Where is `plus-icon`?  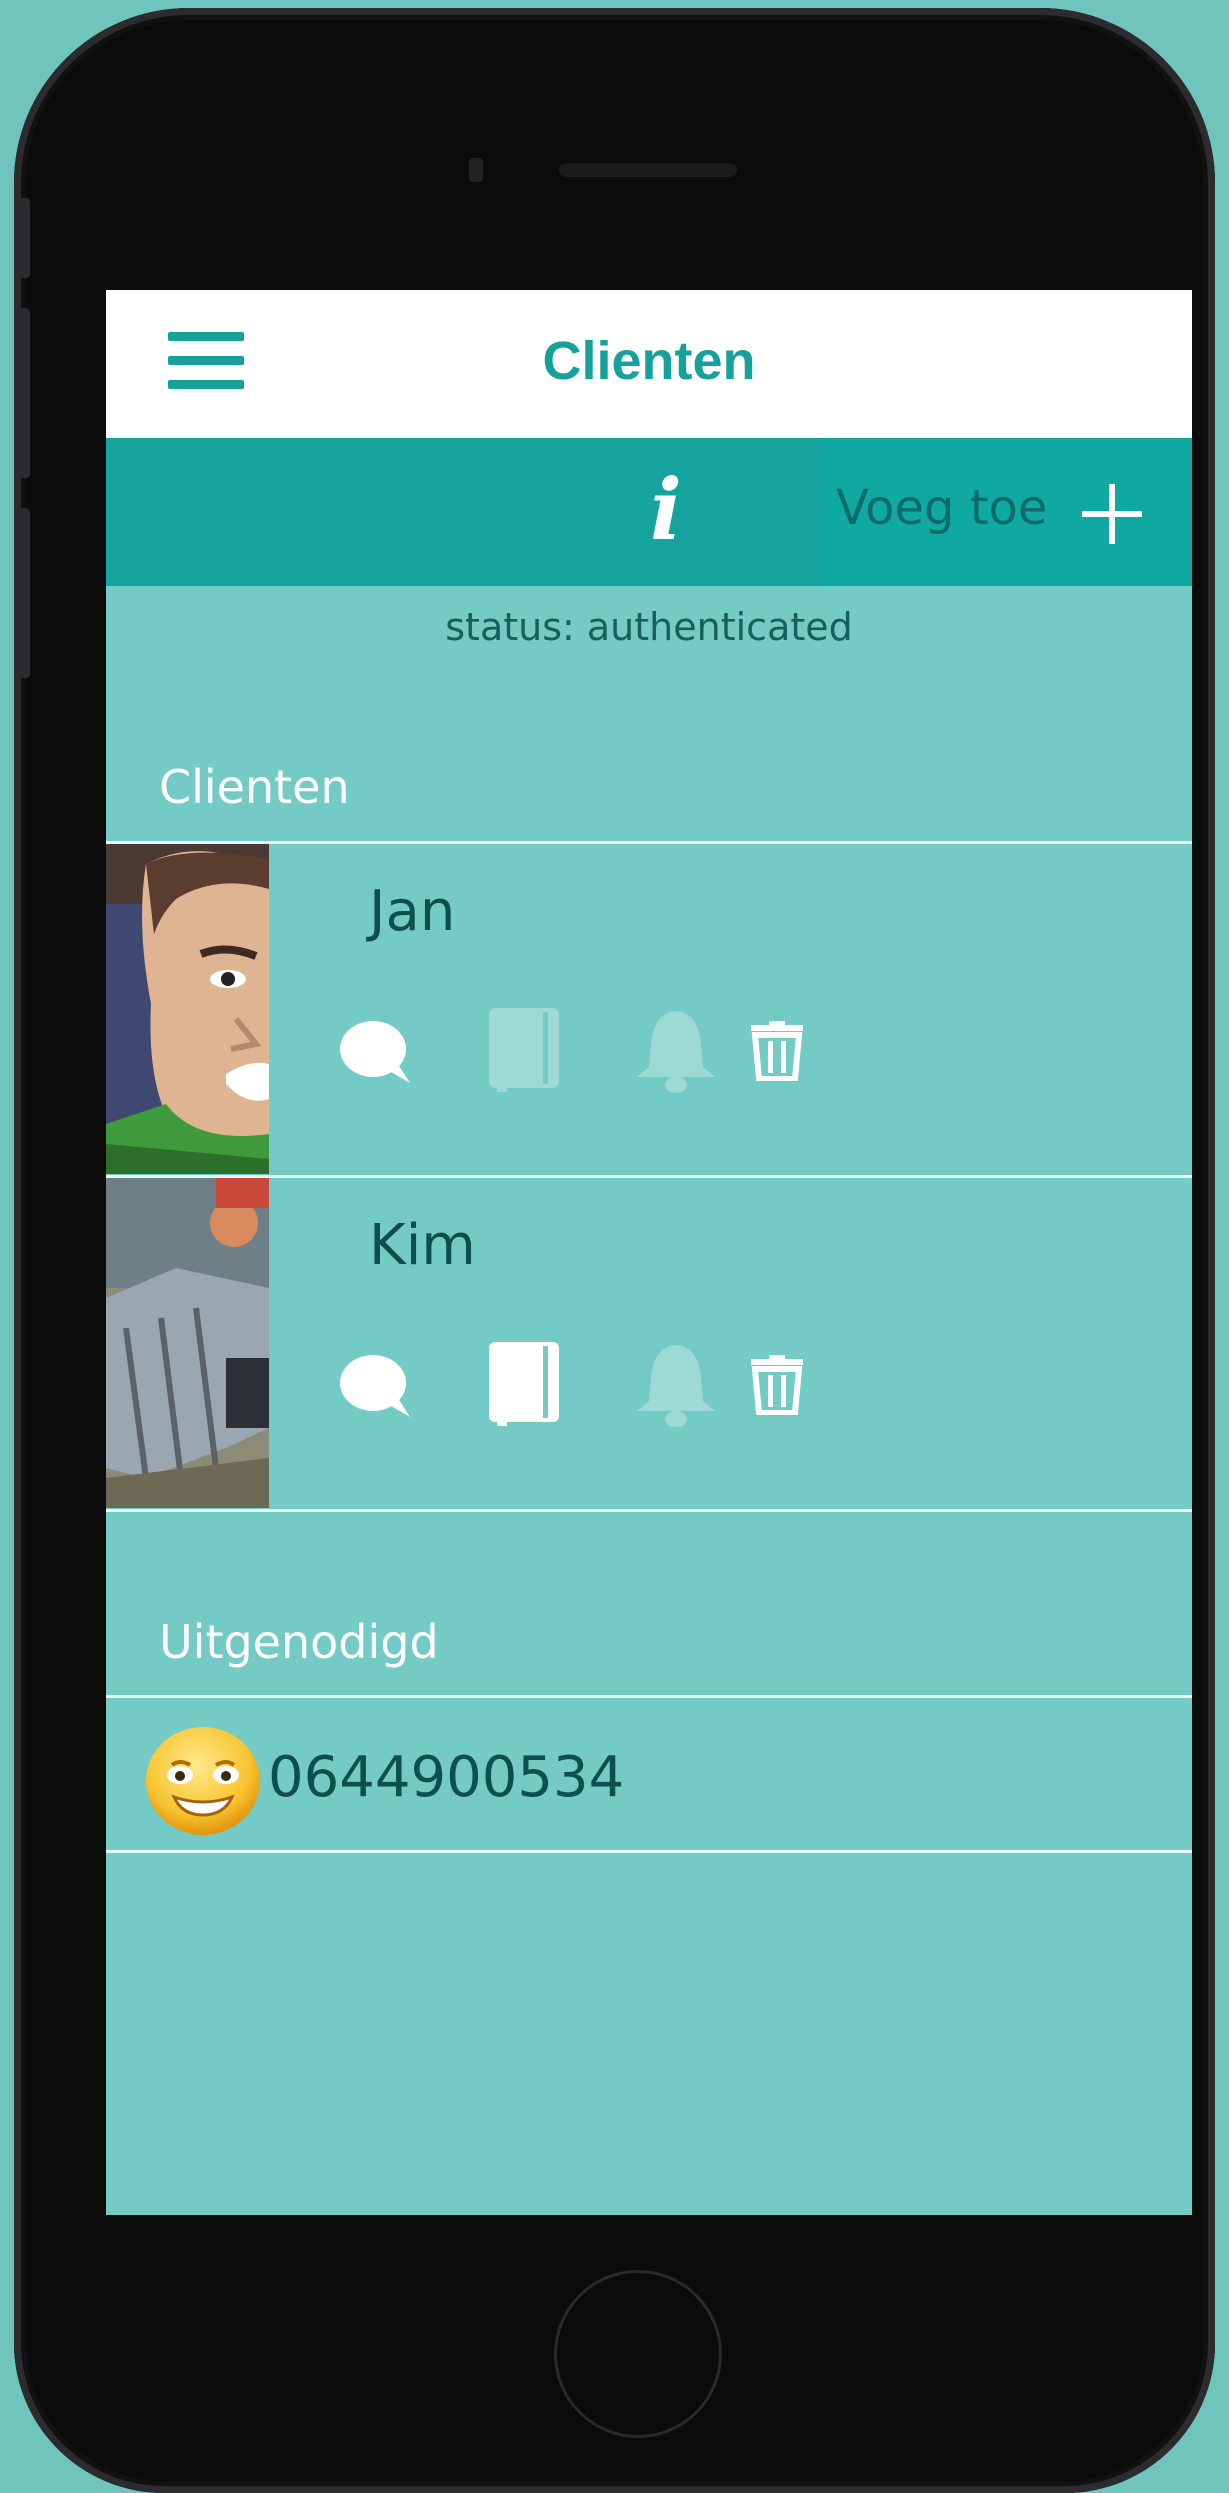 plus-icon is located at coordinates (1112, 514).